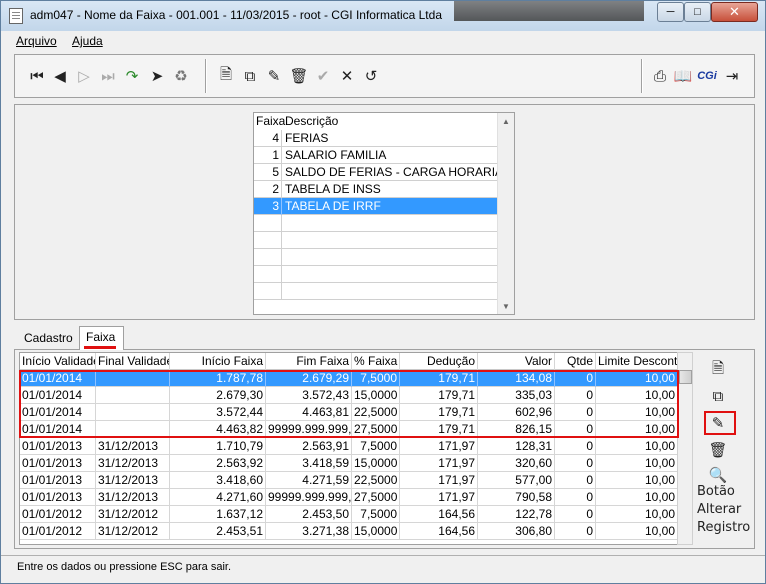  Describe the element at coordinates (132, 76) in the screenshot. I see `redo-arrow-icon: ↷` at that location.